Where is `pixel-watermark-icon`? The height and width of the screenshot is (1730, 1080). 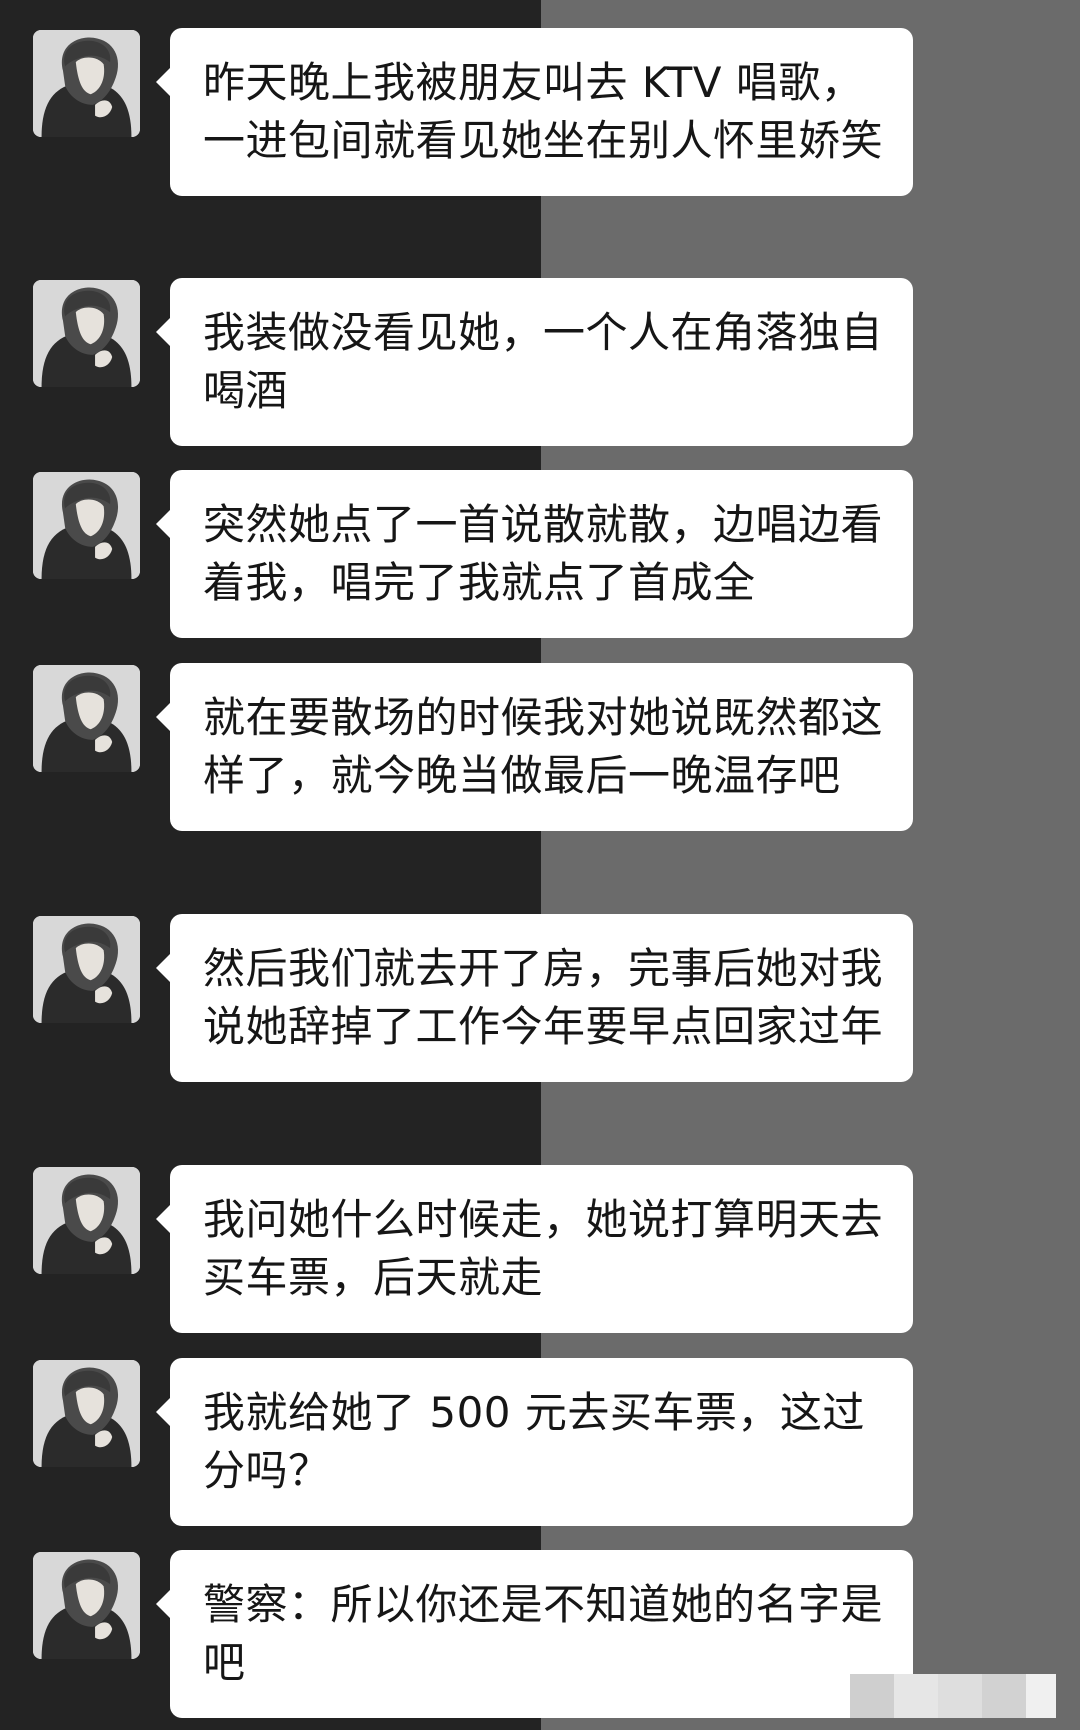 pixel-watermark-icon is located at coordinates (953, 1696).